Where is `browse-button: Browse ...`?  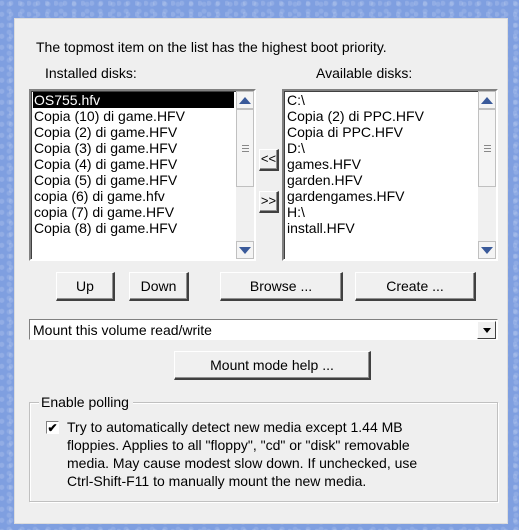 browse-button: Browse ... is located at coordinates (281, 286).